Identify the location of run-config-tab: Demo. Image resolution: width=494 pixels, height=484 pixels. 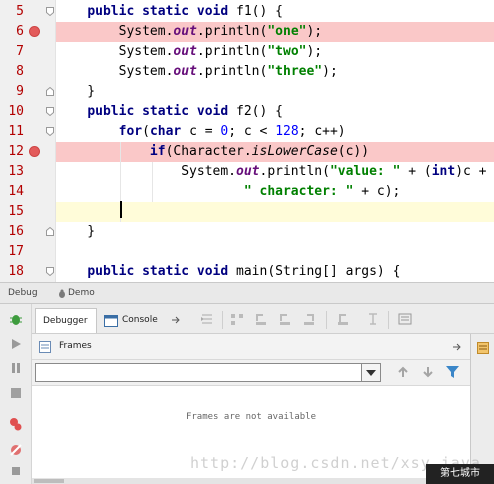
(81, 293).